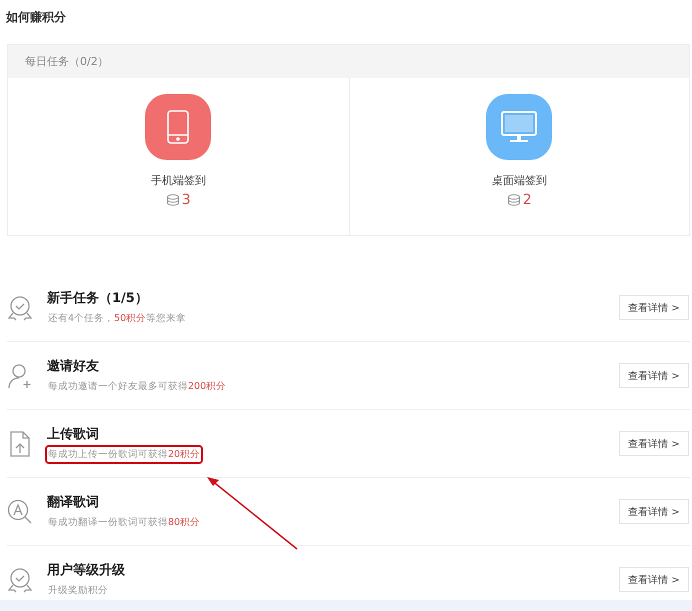  Describe the element at coordinates (186, 200) in the screenshot. I see `points-value: 3` at that location.